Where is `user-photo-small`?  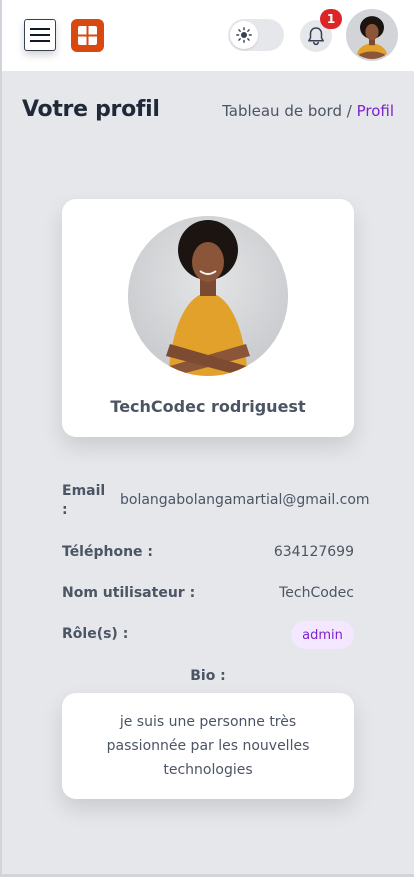 user-photo-small is located at coordinates (372, 35).